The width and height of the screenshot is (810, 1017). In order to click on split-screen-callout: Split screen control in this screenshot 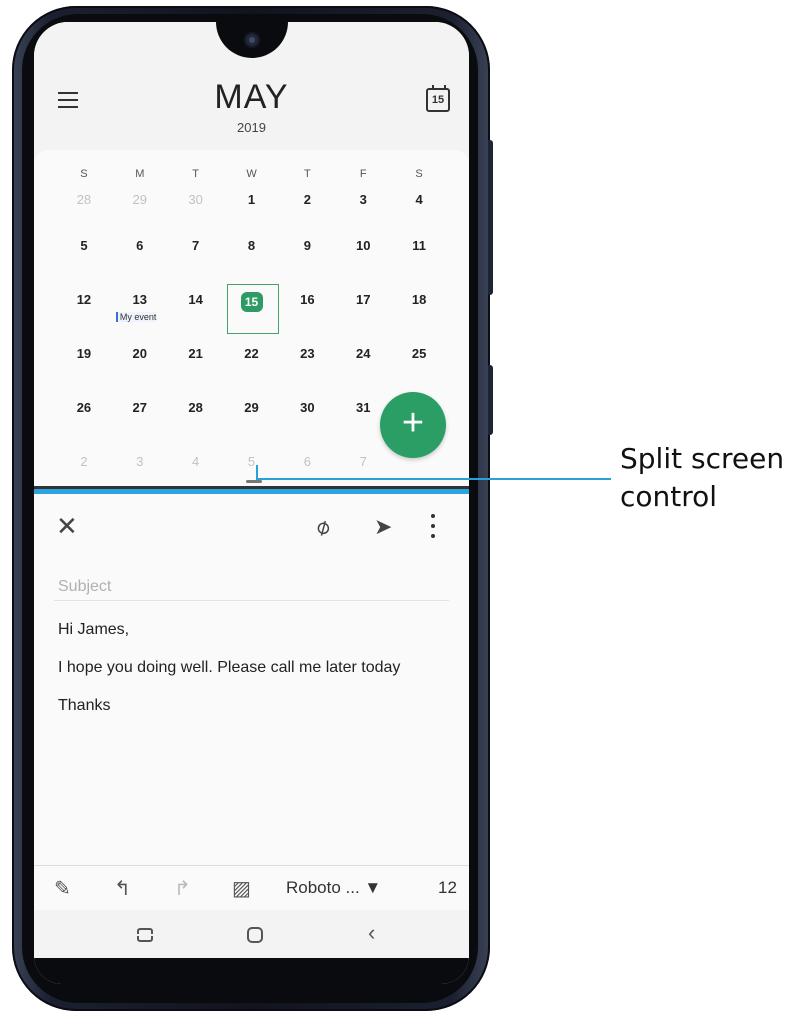, I will do `click(702, 478)`.